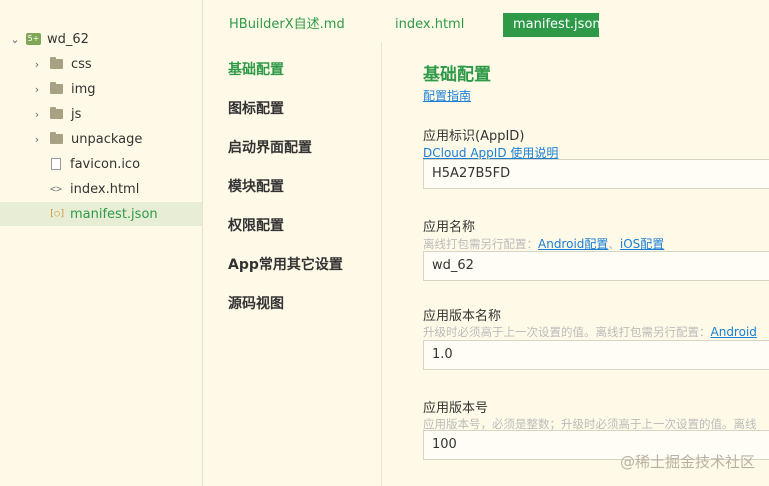 The width and height of the screenshot is (769, 486). I want to click on tree-item-js: › js, so click(101, 114).